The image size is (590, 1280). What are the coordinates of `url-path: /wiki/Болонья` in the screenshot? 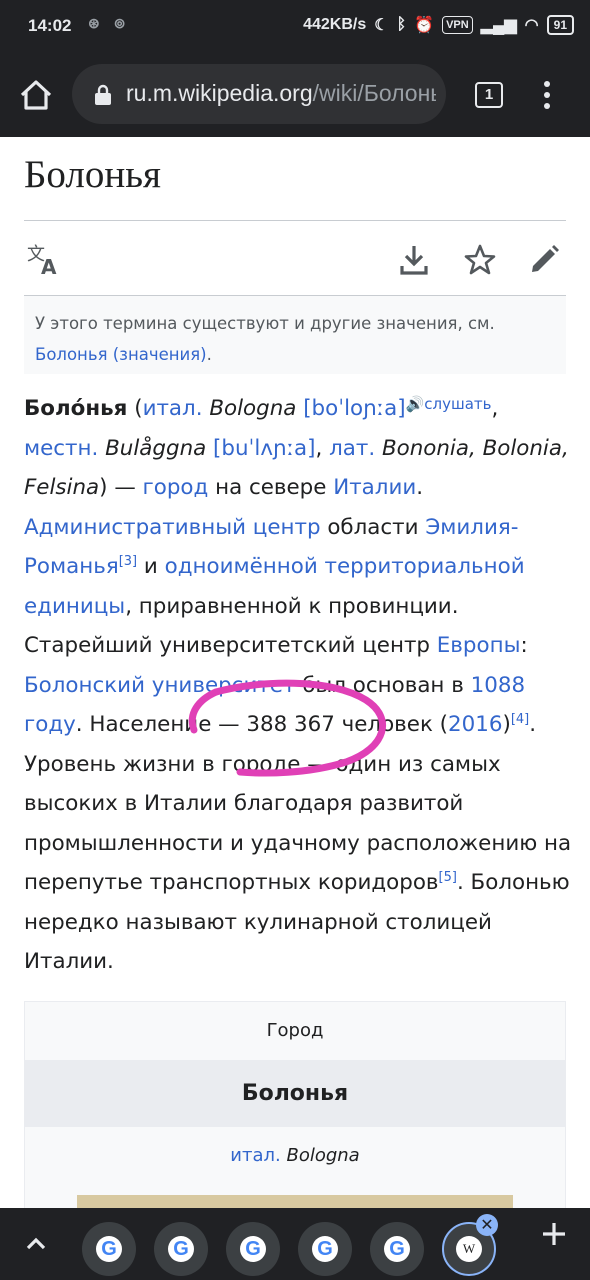 It's located at (374, 93).